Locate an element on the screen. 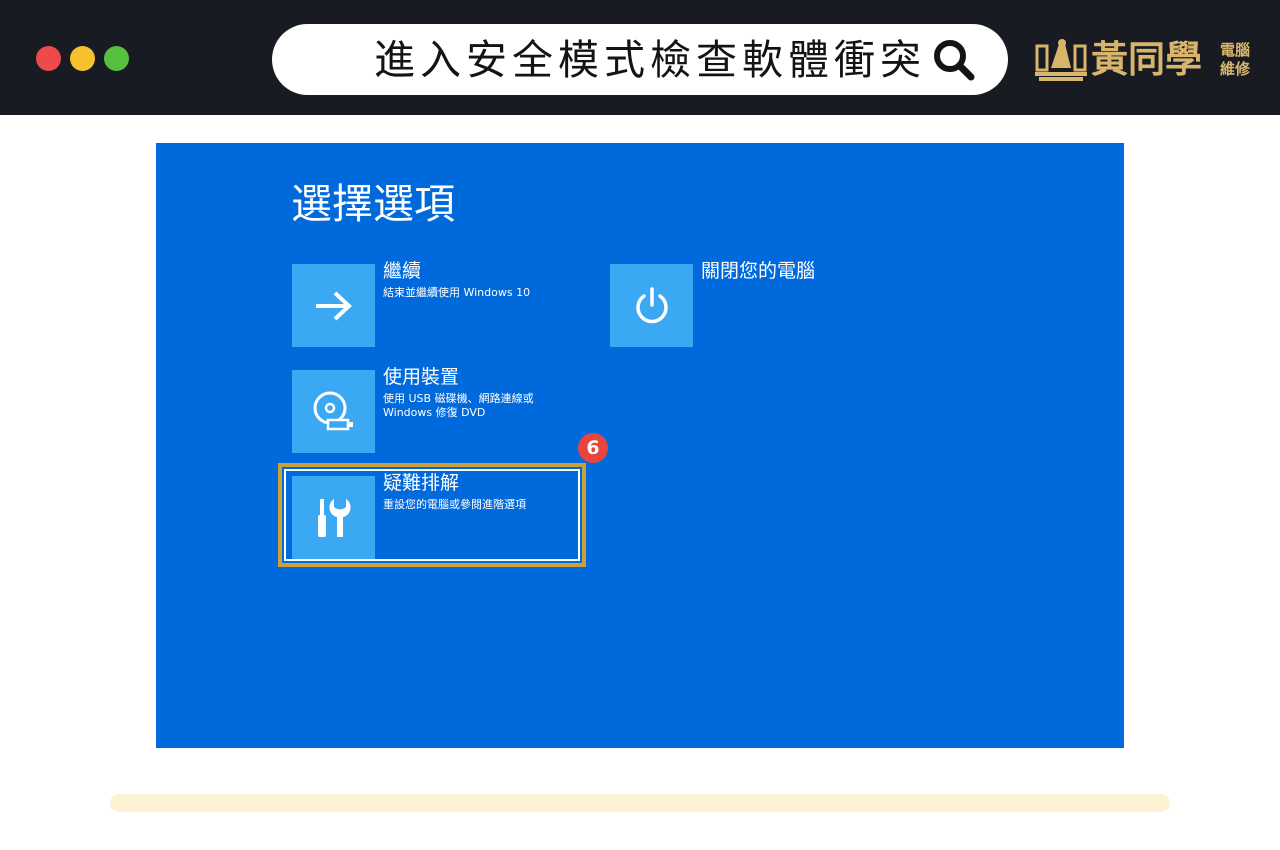 The width and height of the screenshot is (1280, 850). option-use-device: 使用裝置 使用 USB 磁碟機、網路連線或 Windows 修復 DVD is located at coordinates (442, 410).